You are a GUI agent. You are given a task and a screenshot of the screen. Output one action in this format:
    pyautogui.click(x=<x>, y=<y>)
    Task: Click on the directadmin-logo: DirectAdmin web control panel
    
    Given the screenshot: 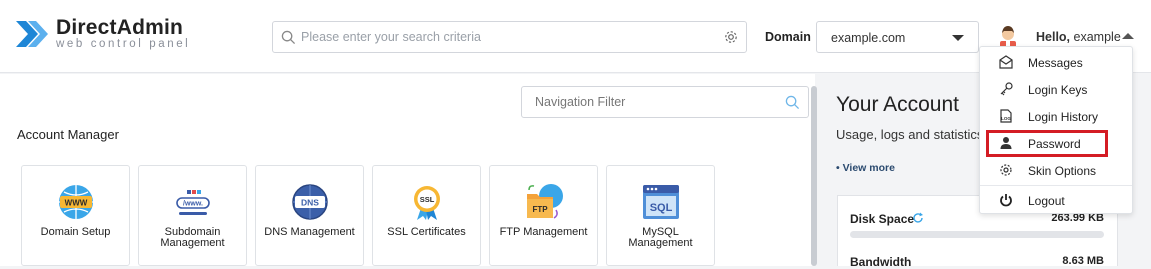 What is the action you would take?
    pyautogui.click(x=102, y=34)
    